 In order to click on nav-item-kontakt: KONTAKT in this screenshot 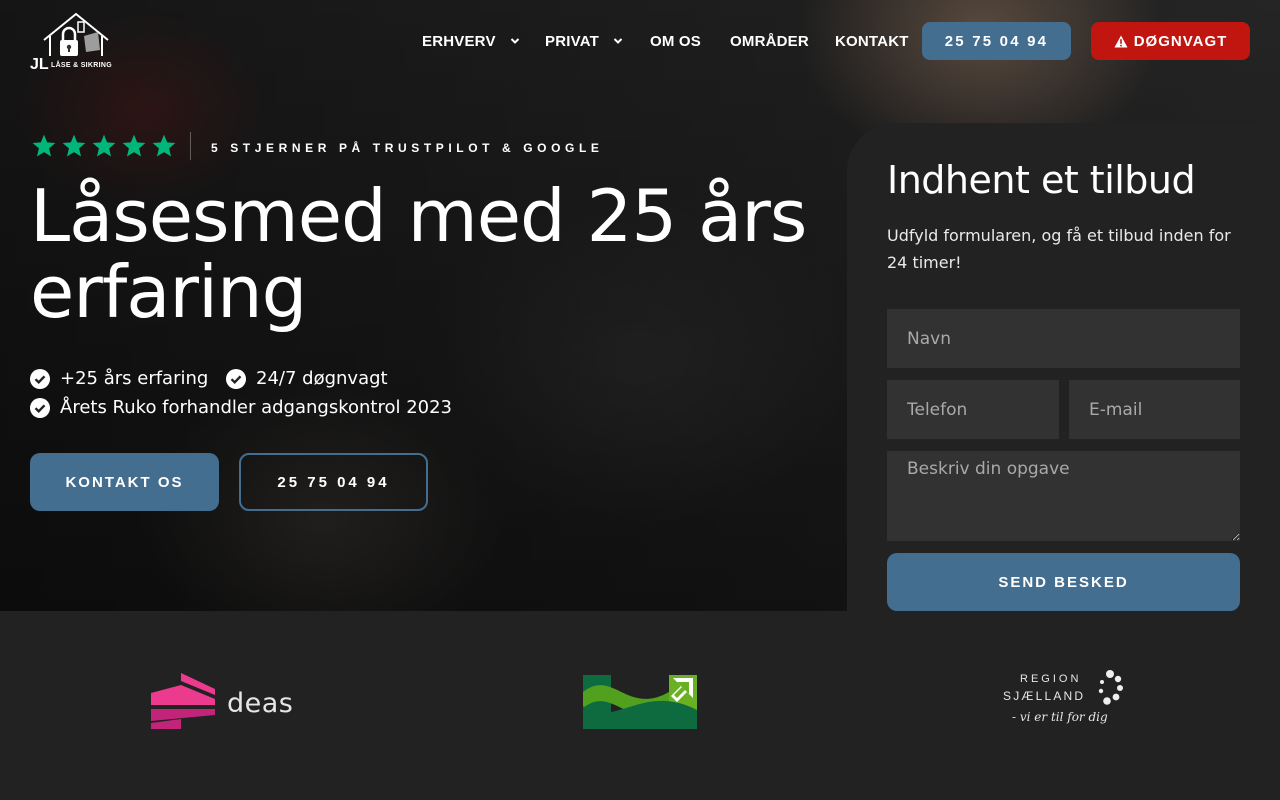, I will do `click(872, 41)`.